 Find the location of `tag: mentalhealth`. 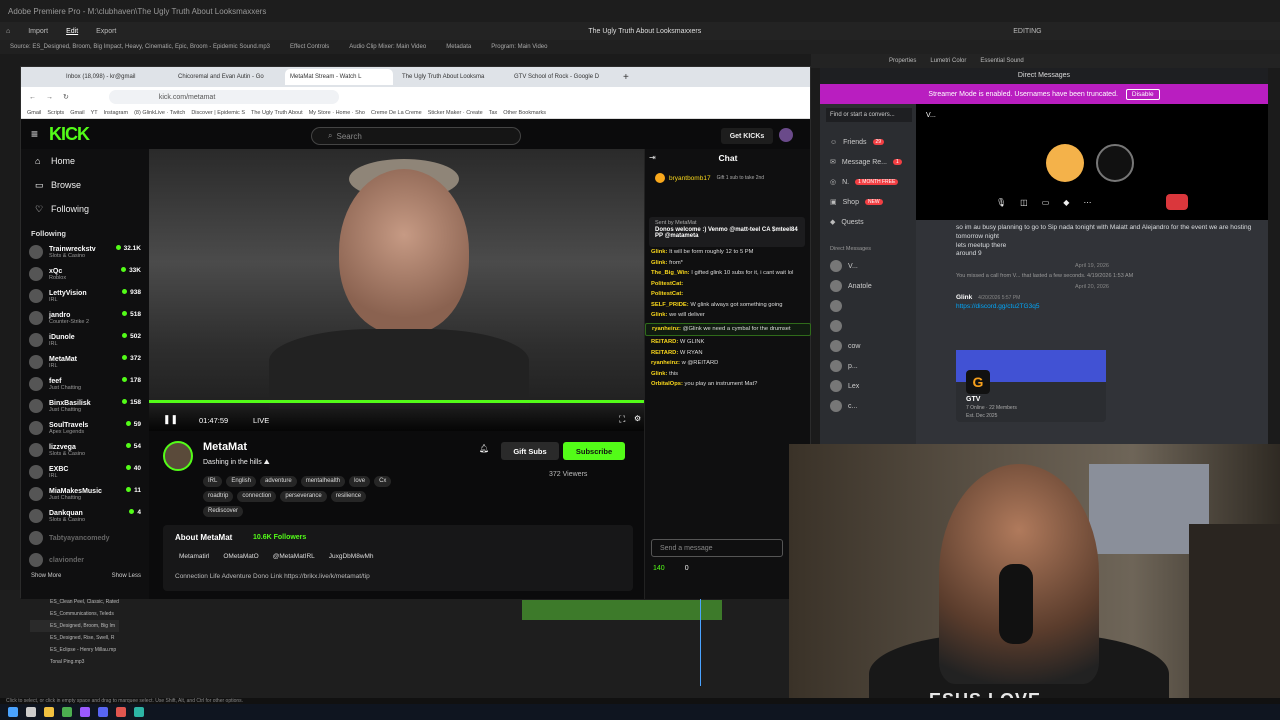

tag: mentalhealth is located at coordinates (323, 481).